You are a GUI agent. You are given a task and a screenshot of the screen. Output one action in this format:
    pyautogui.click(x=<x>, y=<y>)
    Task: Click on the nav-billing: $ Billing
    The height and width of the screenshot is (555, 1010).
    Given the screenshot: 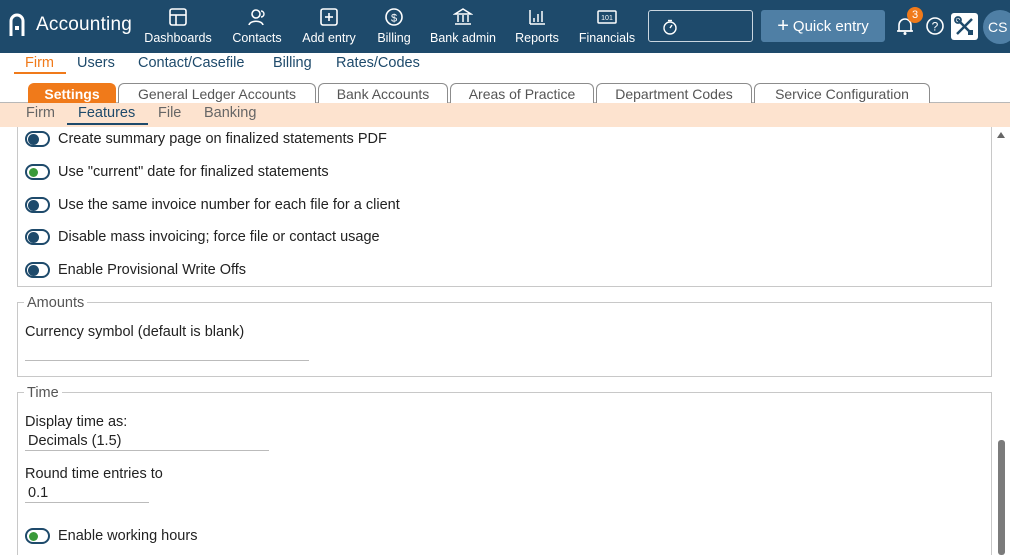 What is the action you would take?
    pyautogui.click(x=394, y=26)
    